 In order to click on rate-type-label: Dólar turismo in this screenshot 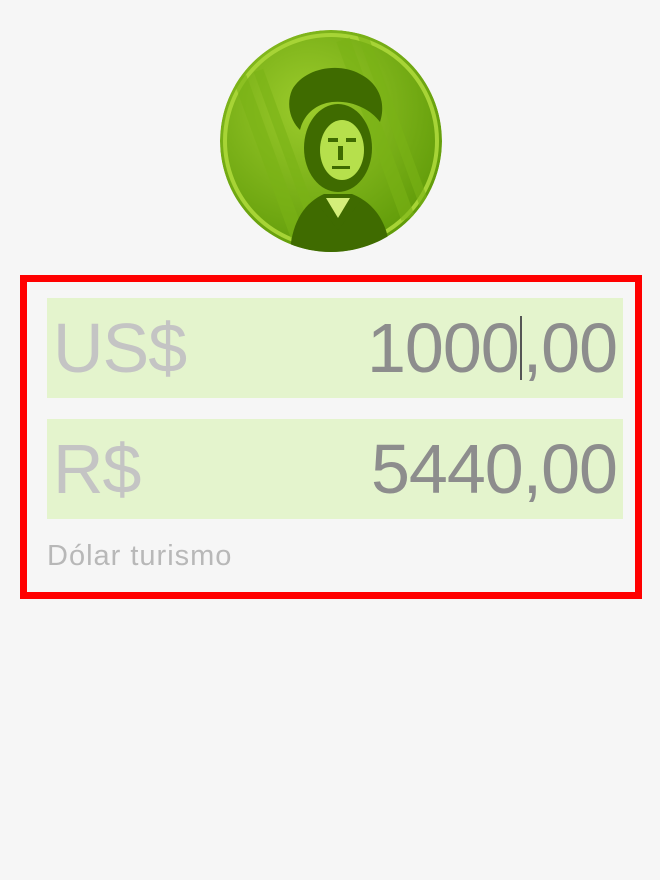, I will do `click(140, 556)`.